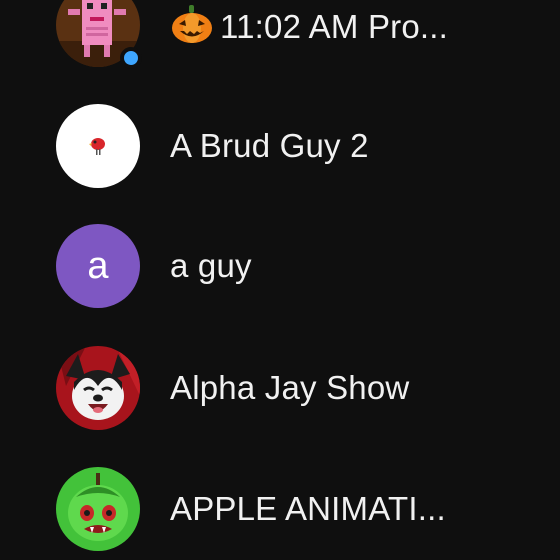 The height and width of the screenshot is (560, 560). I want to click on pumpkin-icon, so click(192, 23).